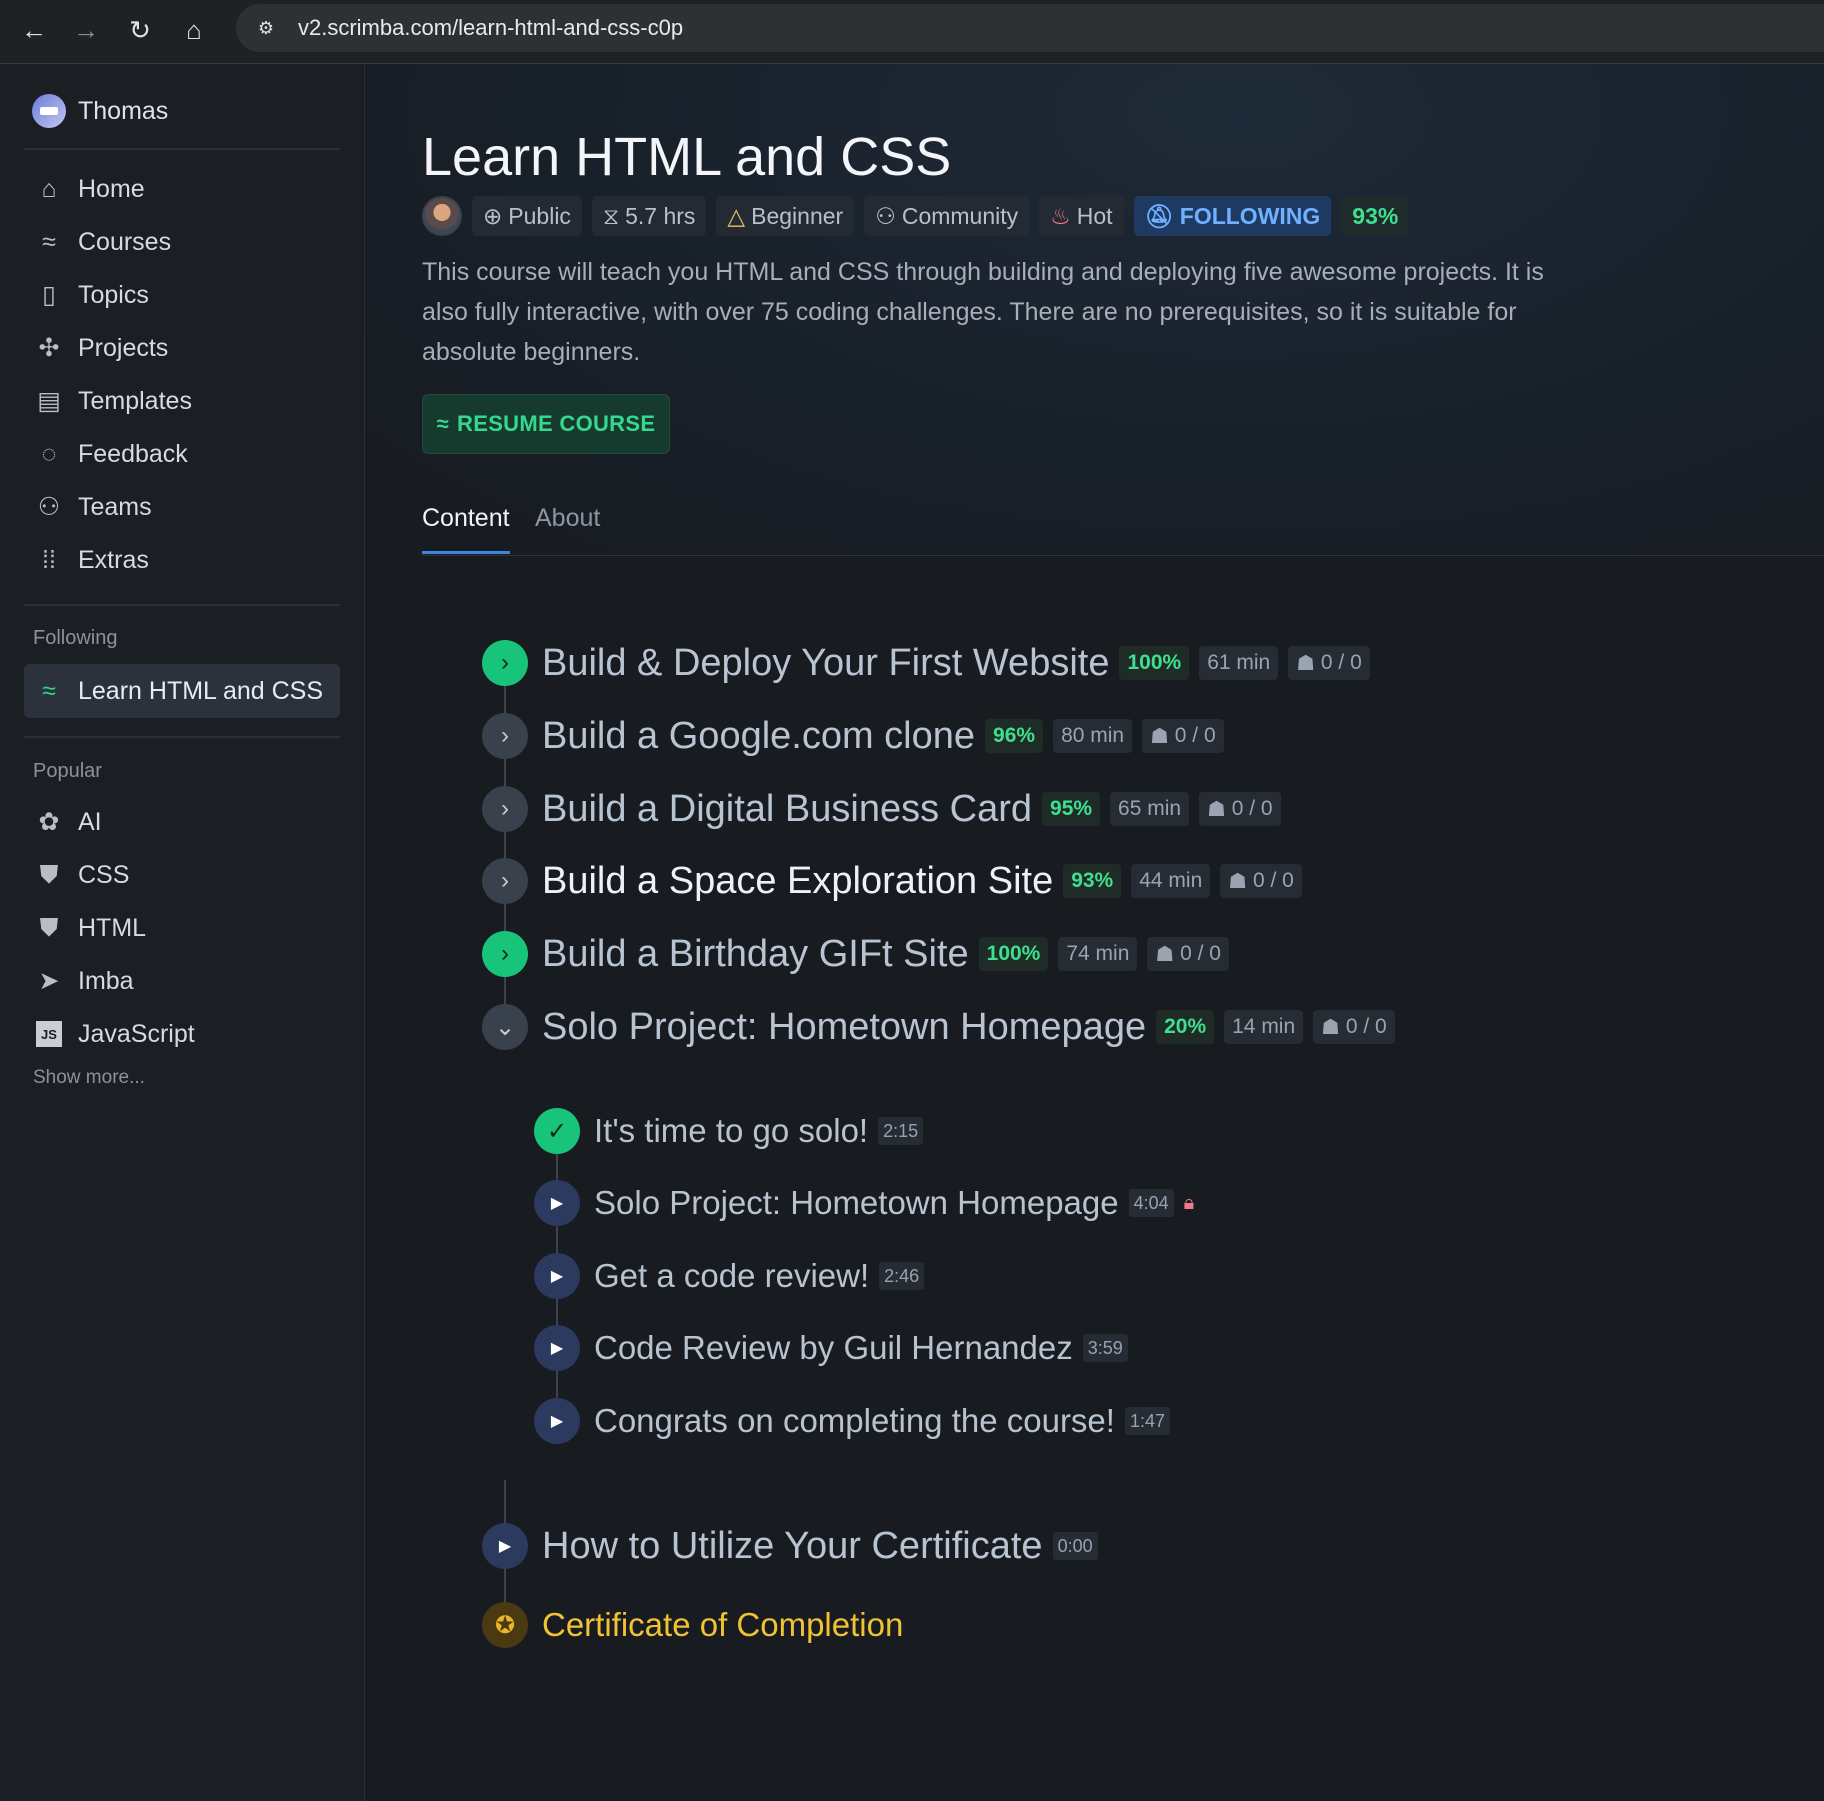  What do you see at coordinates (182, 507) in the screenshot?
I see `sidebar-item-teams: ⚇ Teams` at bounding box center [182, 507].